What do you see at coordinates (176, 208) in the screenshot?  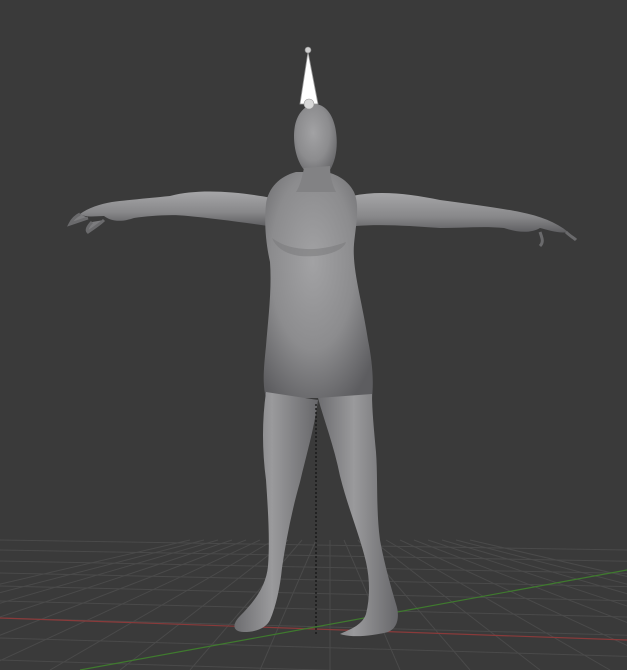 I see `left-arm` at bounding box center [176, 208].